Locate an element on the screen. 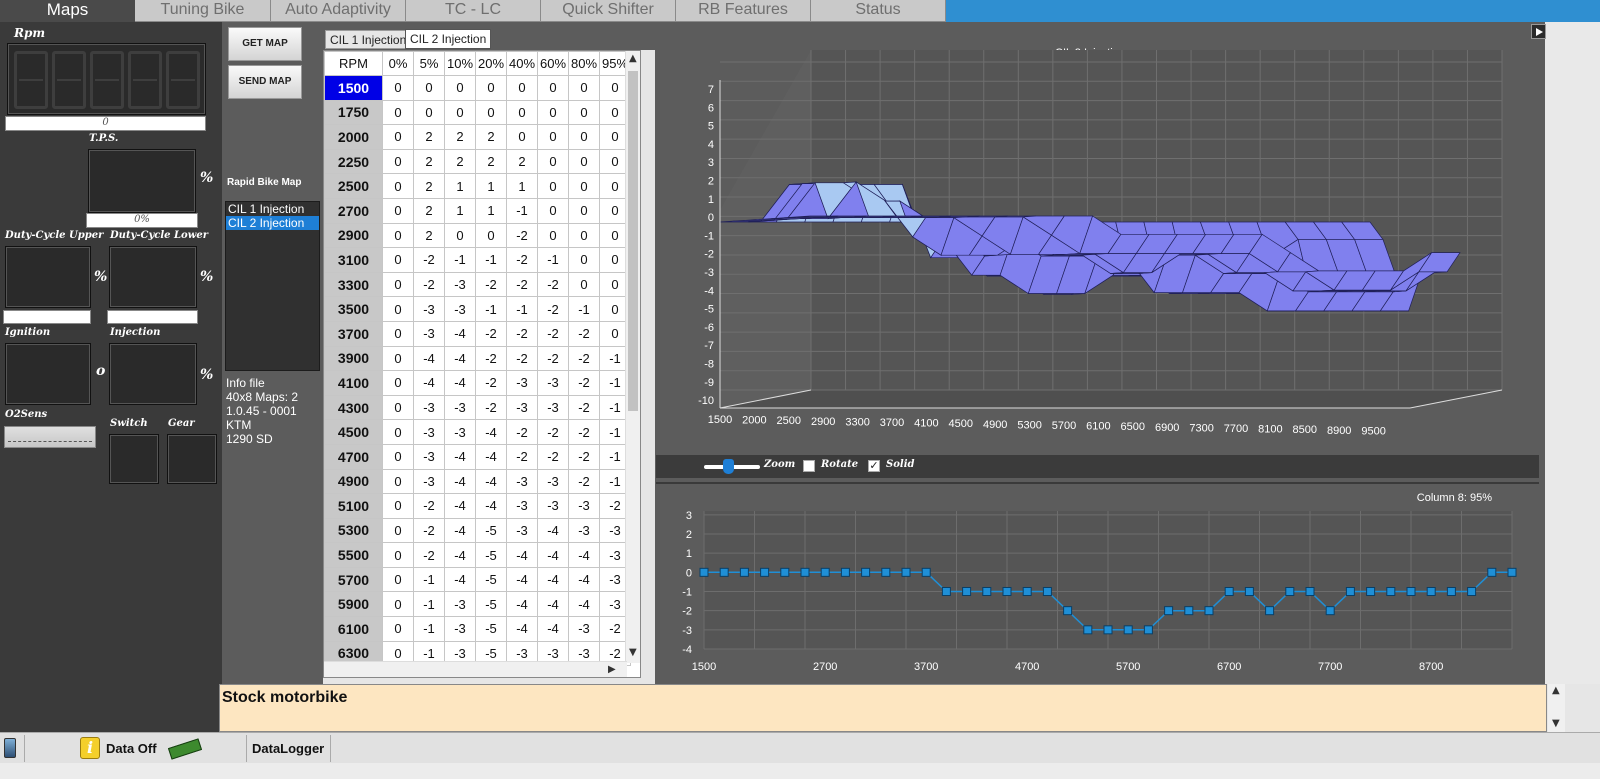 The width and height of the screenshot is (1600, 779). scroll-right-icon: ▶ is located at coordinates (612, 669).